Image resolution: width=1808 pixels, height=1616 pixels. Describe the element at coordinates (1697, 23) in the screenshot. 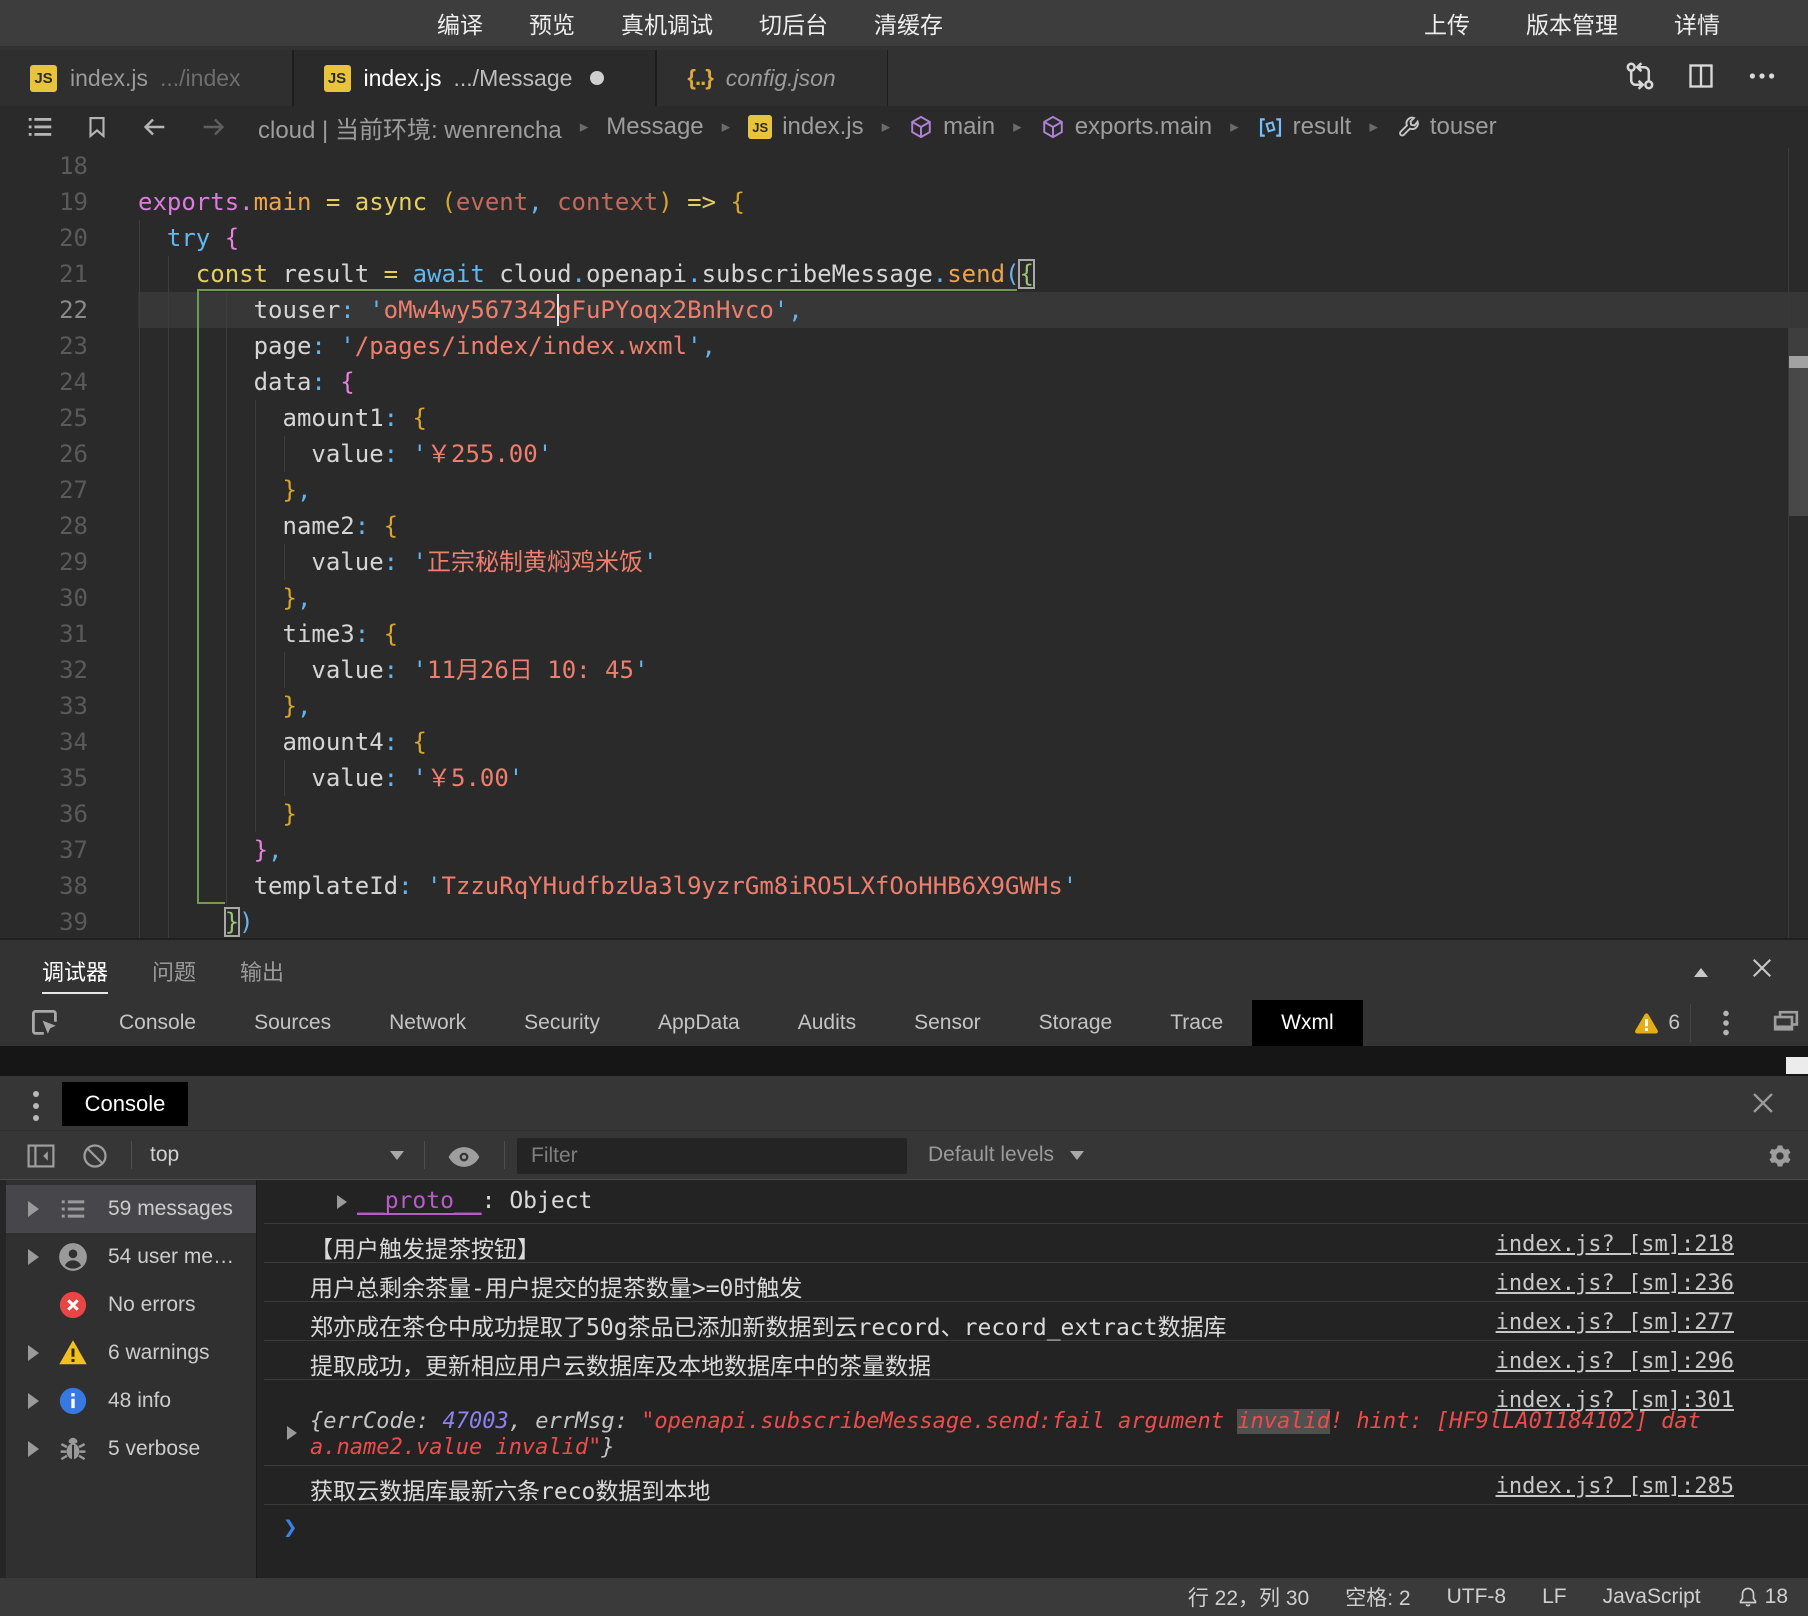

I see `menu-item-right-3: 详情` at that location.